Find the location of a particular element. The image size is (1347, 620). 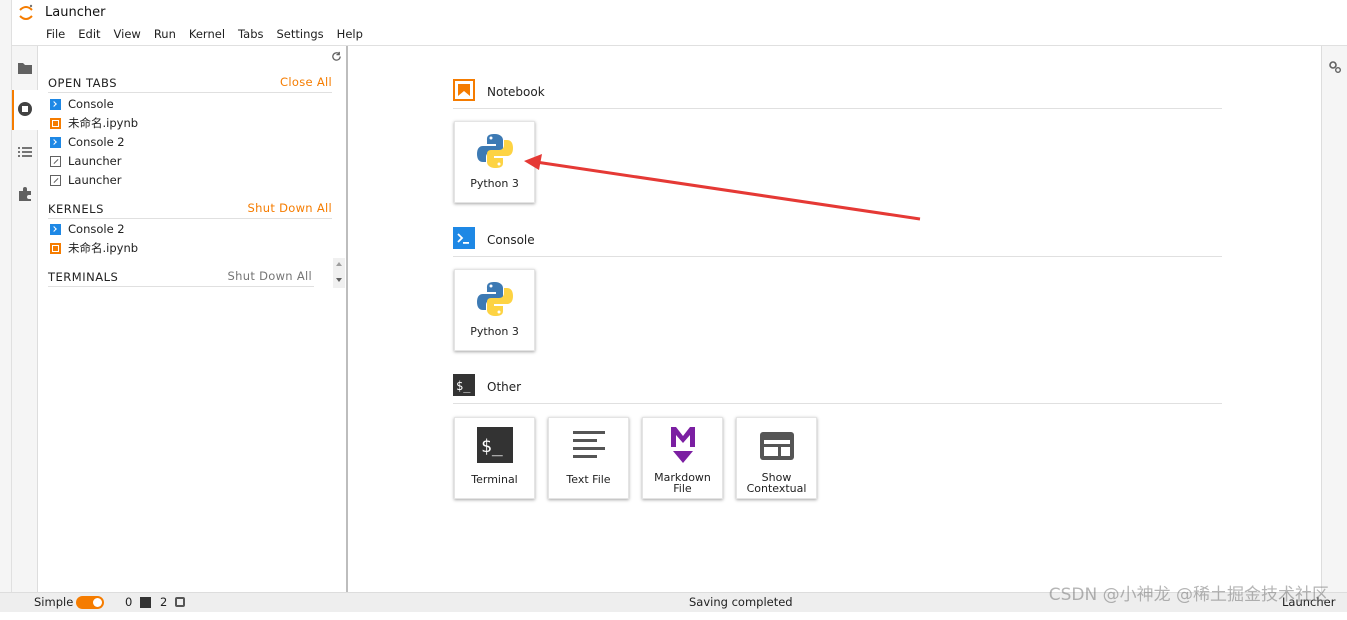

notebook-section-title: Notebook is located at coordinates (516, 92).